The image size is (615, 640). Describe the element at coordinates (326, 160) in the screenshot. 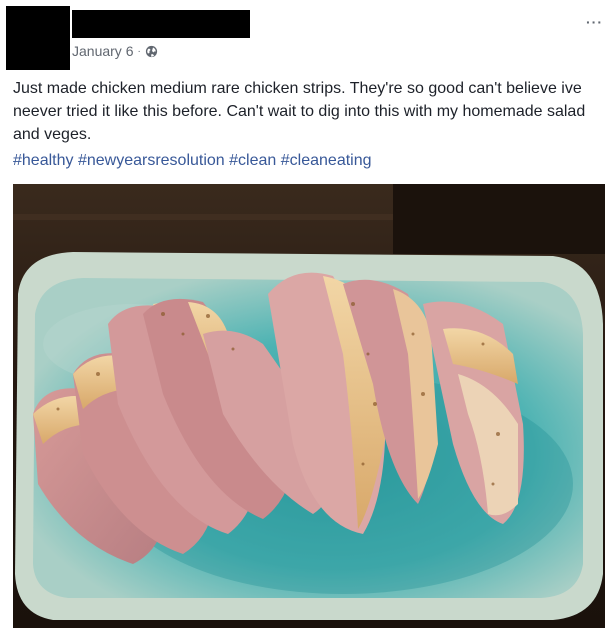

I see `hashtag-link: #cleaneating` at that location.